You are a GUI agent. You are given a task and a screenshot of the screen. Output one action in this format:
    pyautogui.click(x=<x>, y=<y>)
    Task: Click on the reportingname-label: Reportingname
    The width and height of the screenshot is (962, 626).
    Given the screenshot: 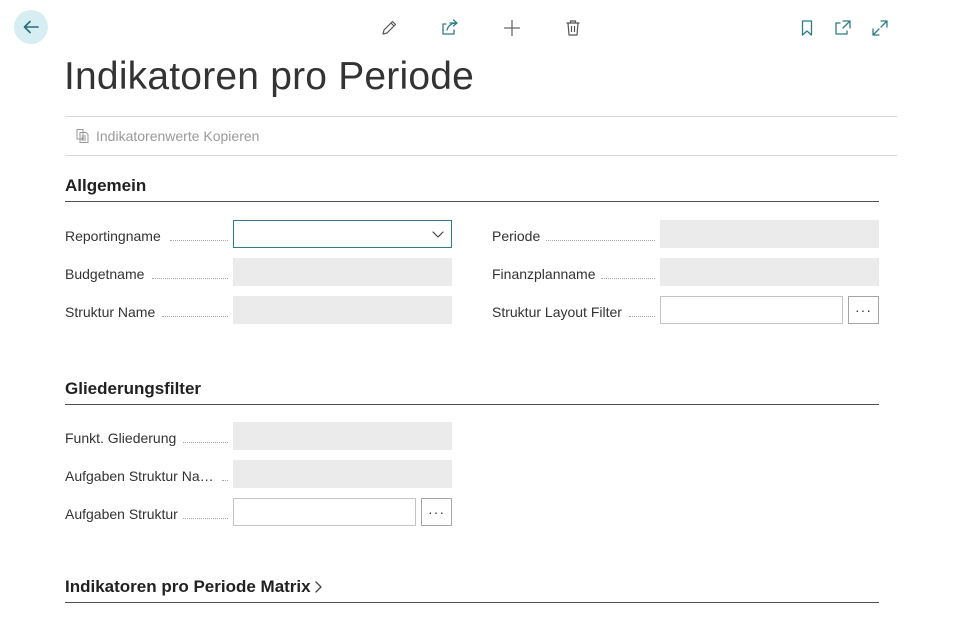 What is the action you would take?
    pyautogui.click(x=113, y=236)
    